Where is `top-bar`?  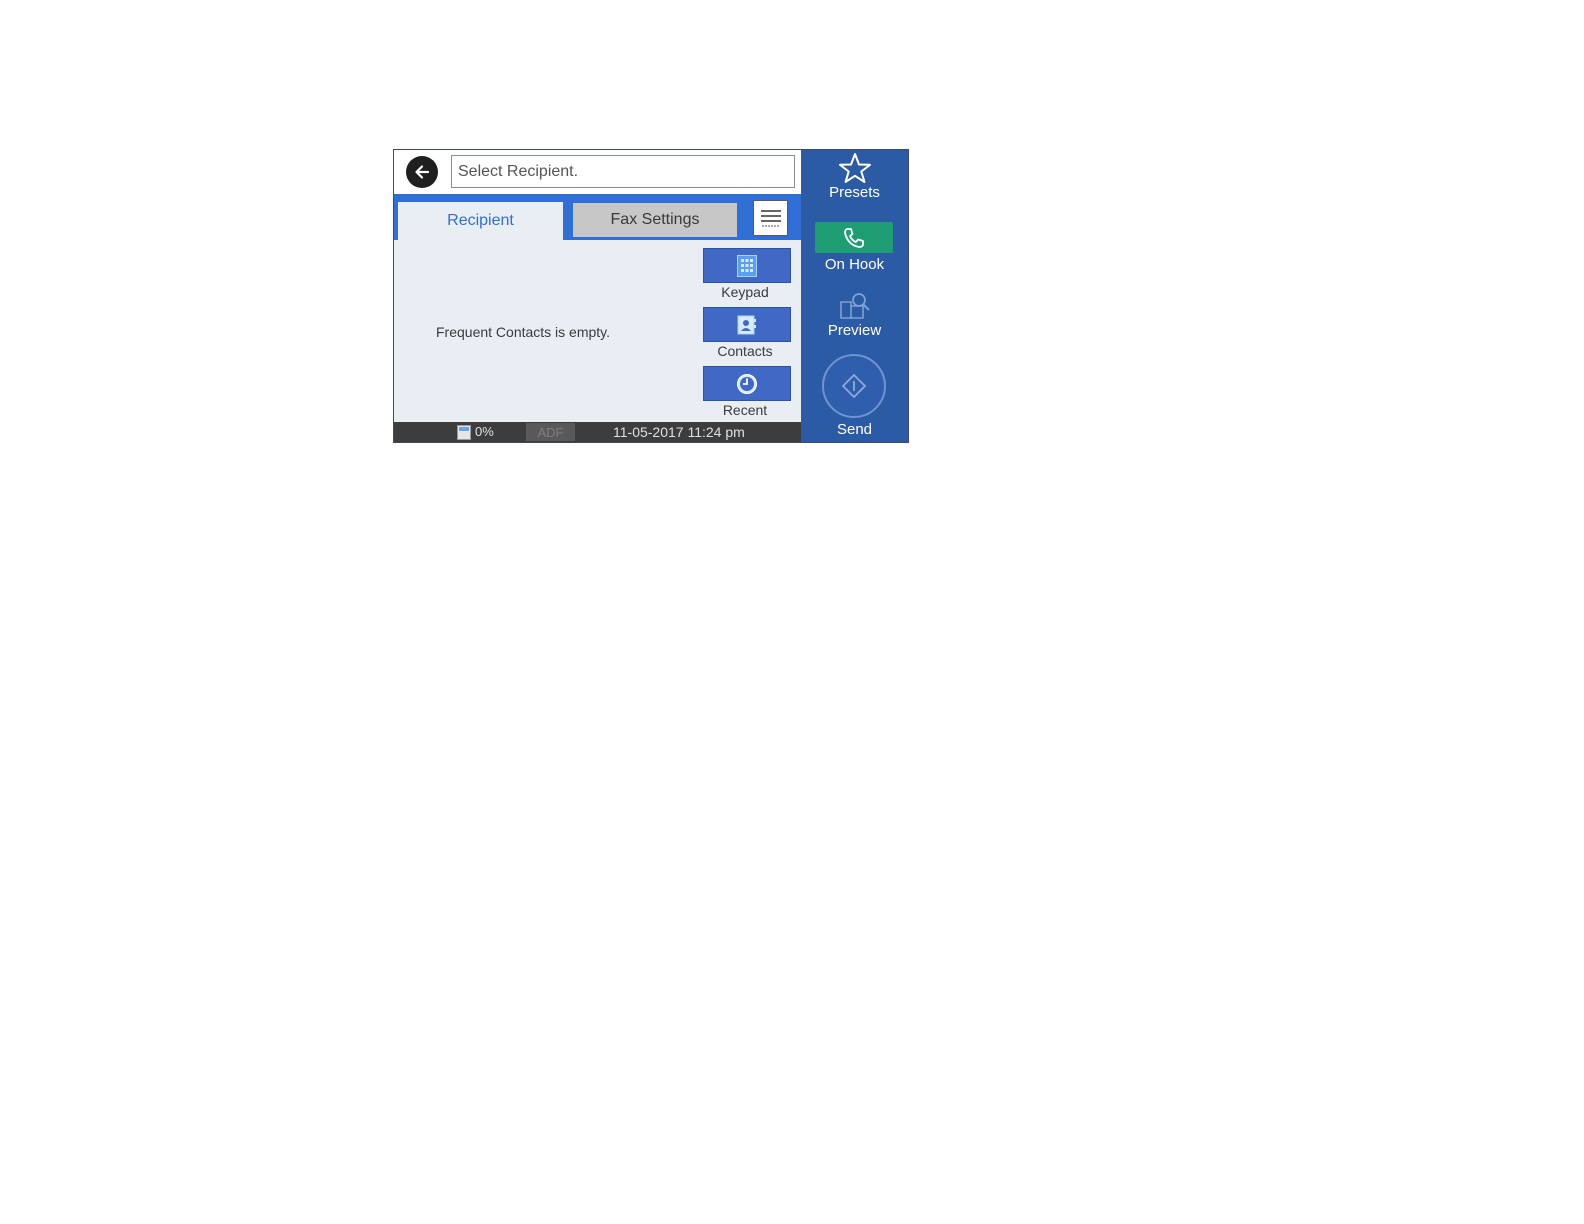 top-bar is located at coordinates (597, 172).